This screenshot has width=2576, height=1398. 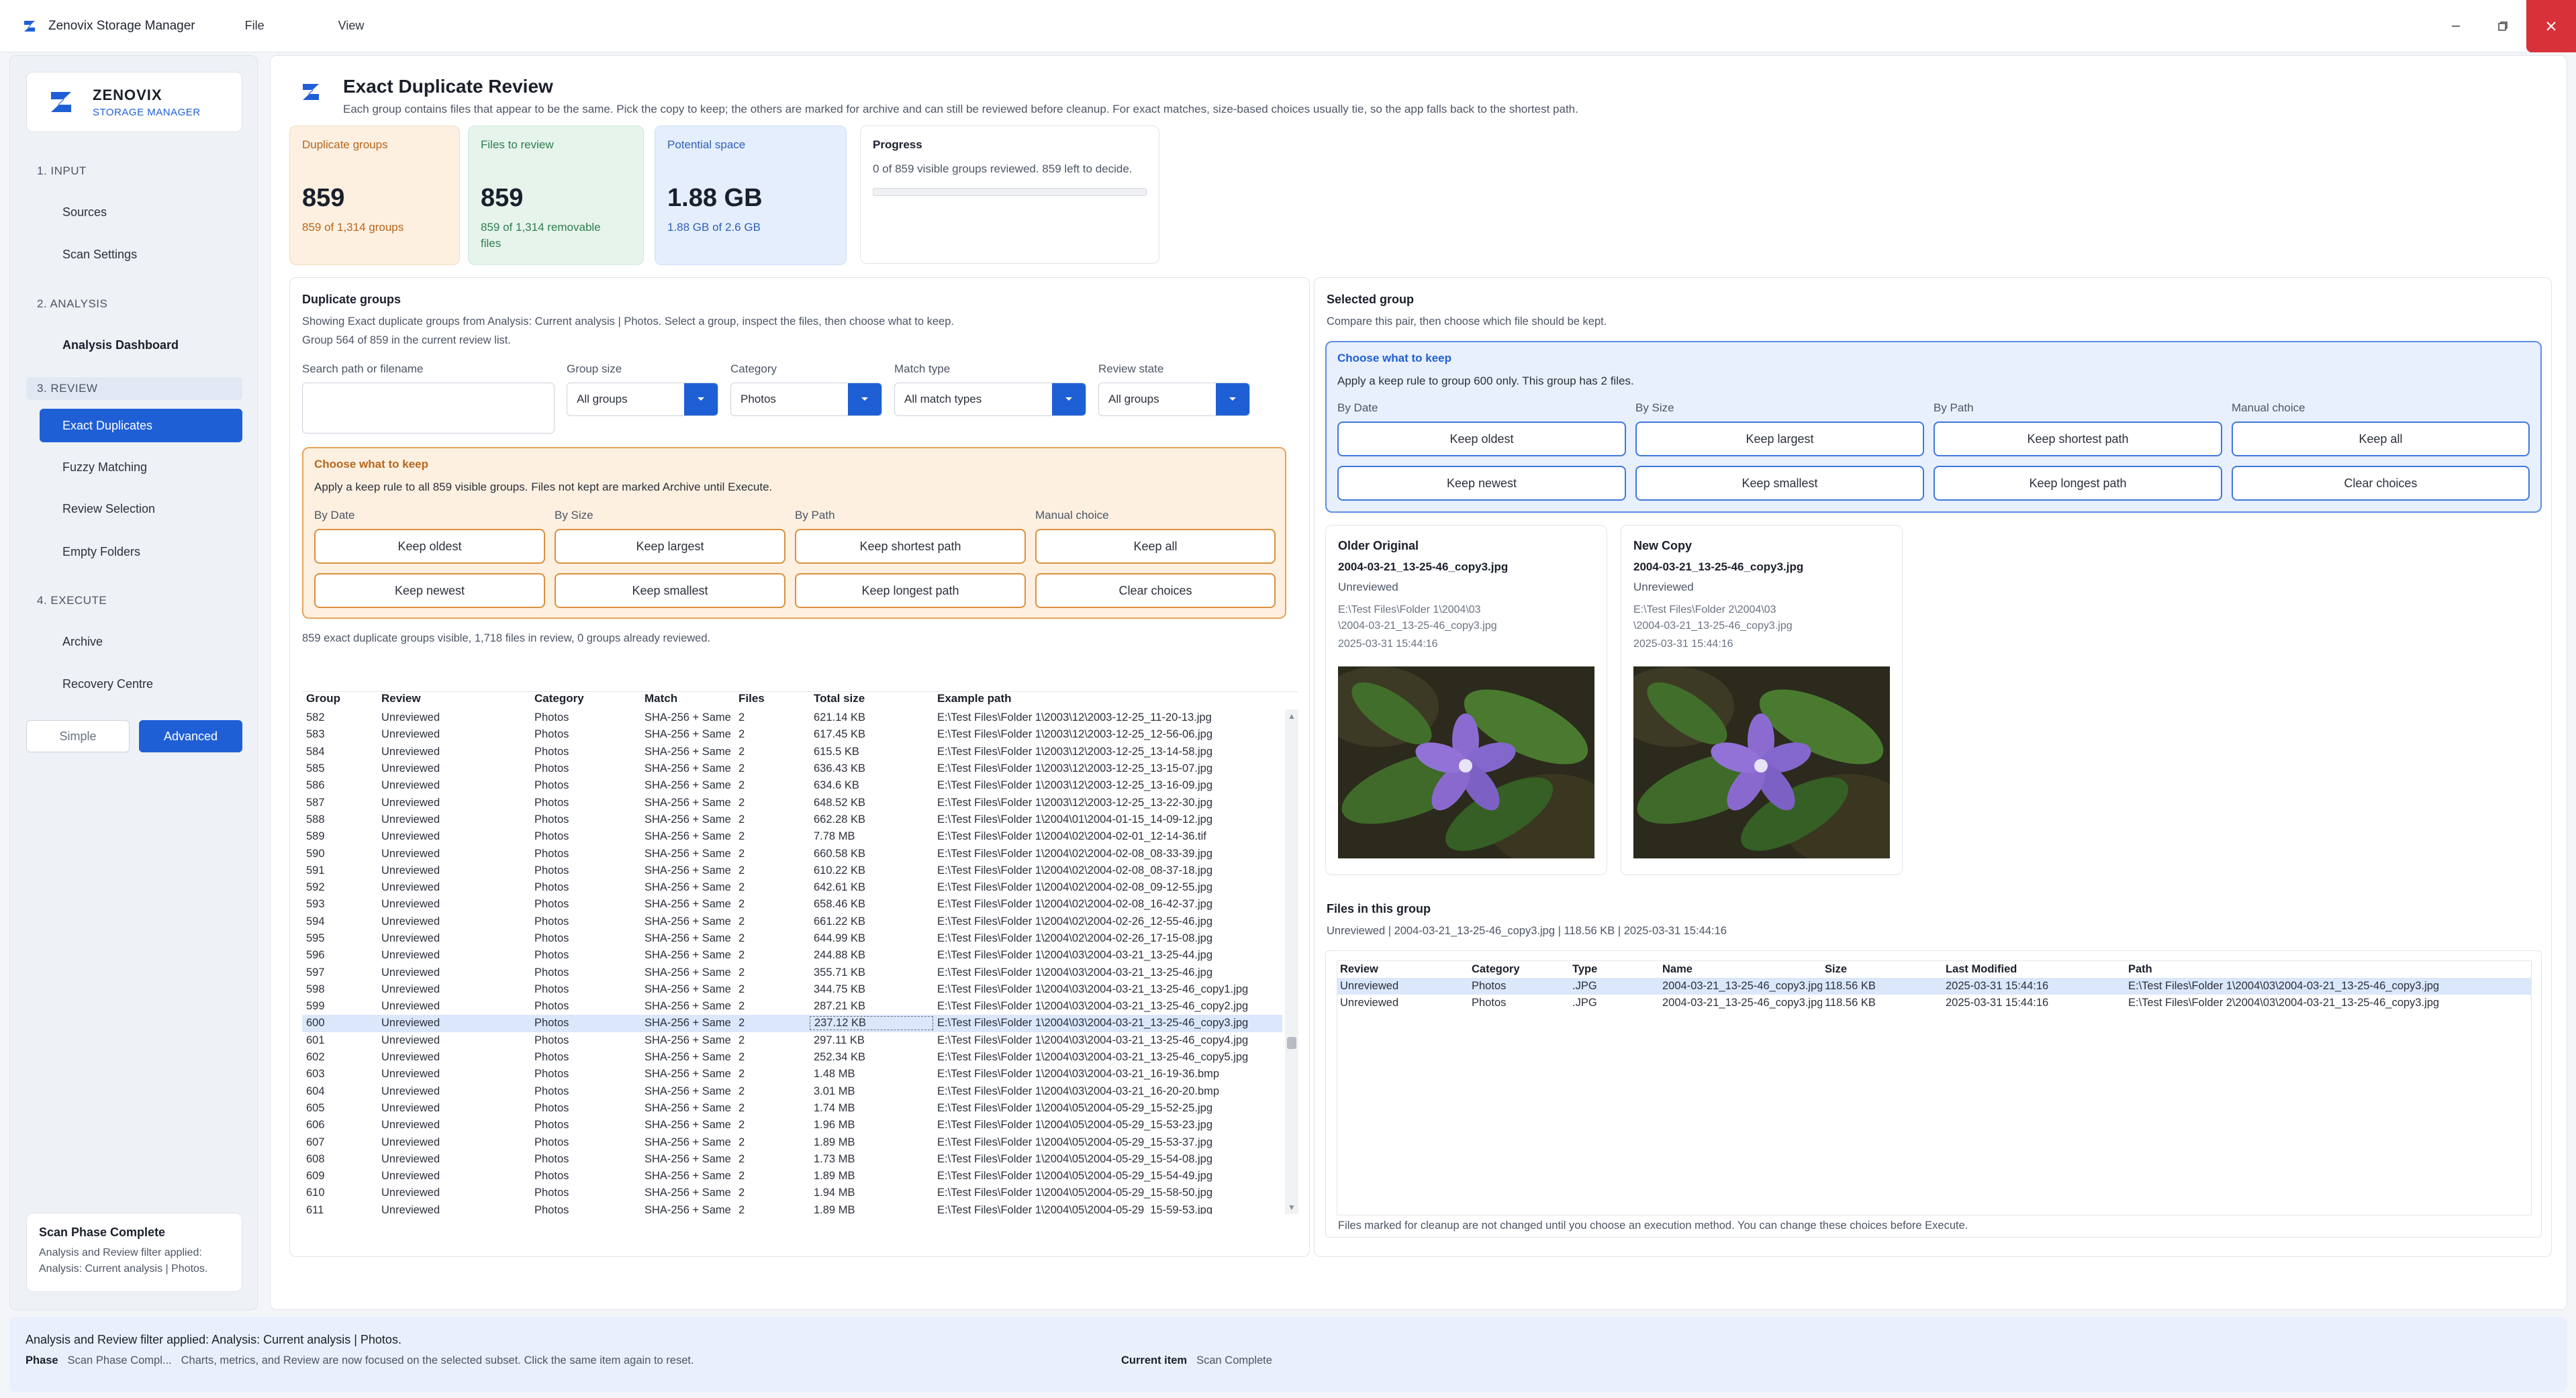 What do you see at coordinates (141, 509) in the screenshot?
I see `sidebar-item-review-selection: Review Selection` at bounding box center [141, 509].